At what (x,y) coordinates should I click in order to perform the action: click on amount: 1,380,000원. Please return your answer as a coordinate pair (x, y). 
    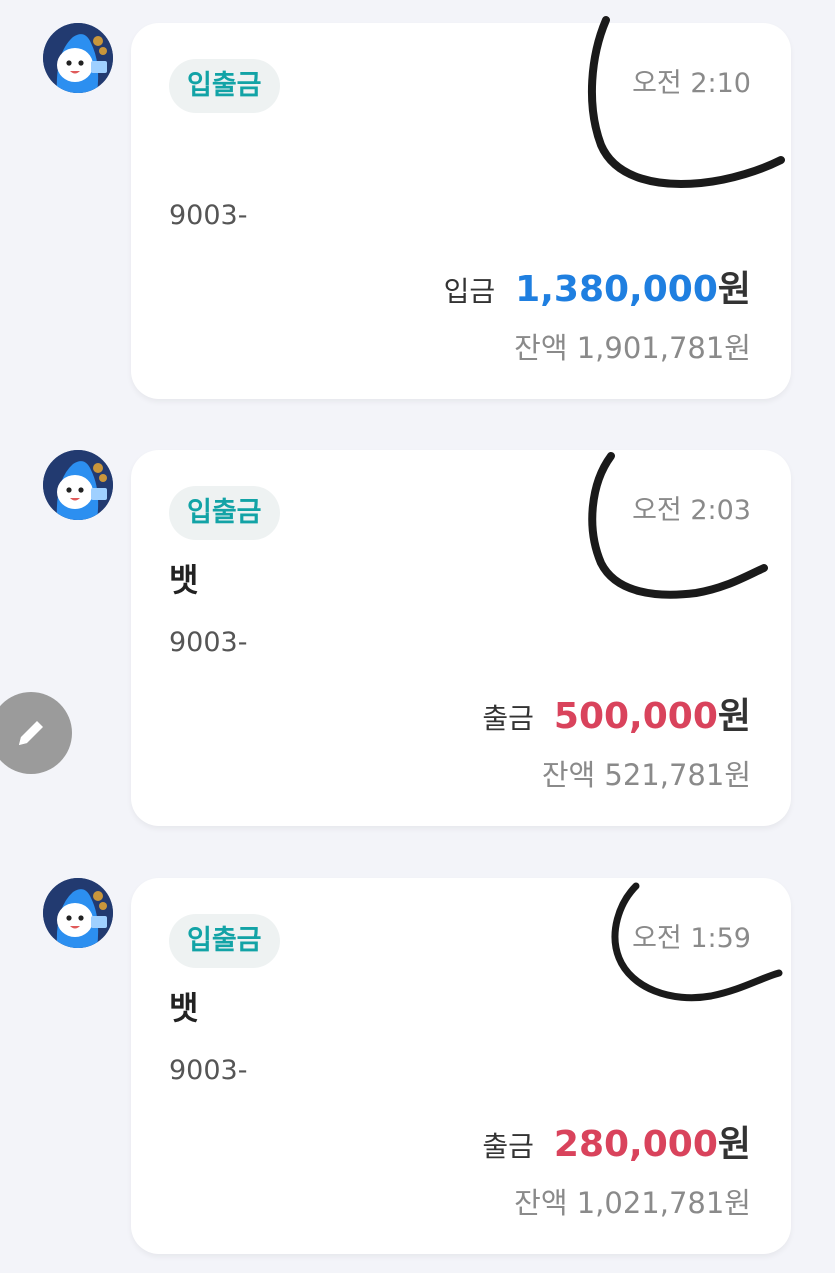
    Looking at the image, I should click on (633, 286).